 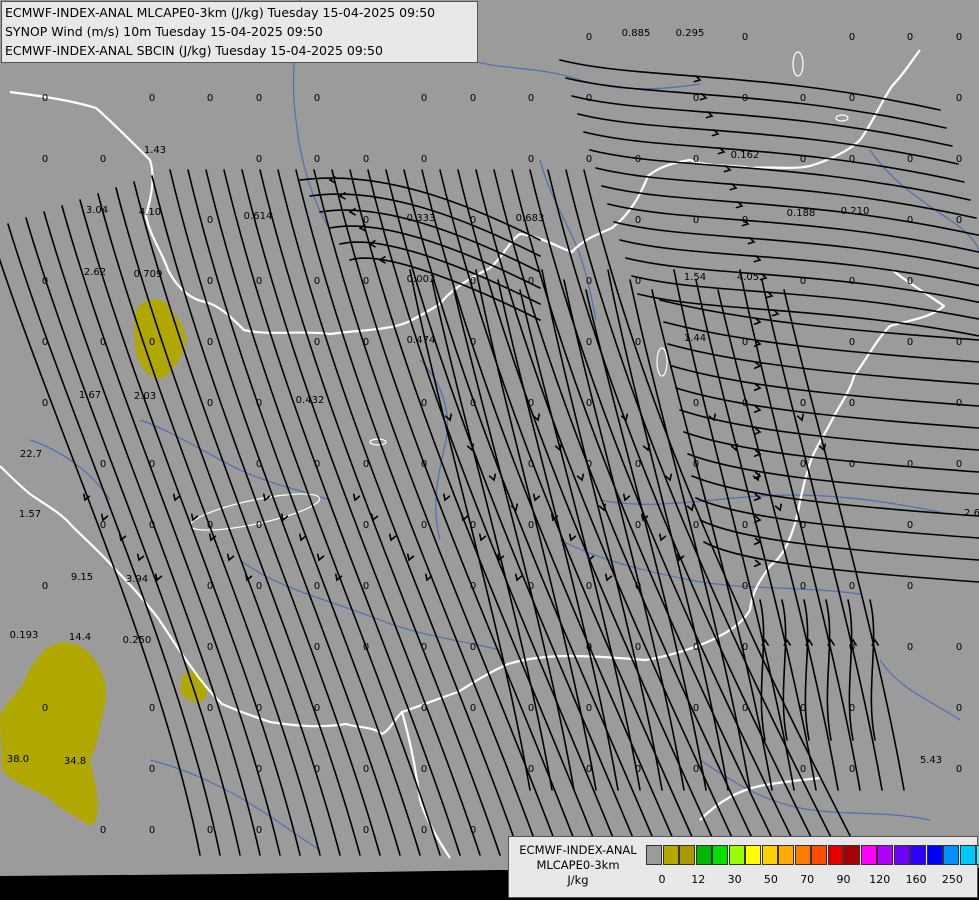 I want to click on cin-value-label: 3.04, so click(x=97, y=210).